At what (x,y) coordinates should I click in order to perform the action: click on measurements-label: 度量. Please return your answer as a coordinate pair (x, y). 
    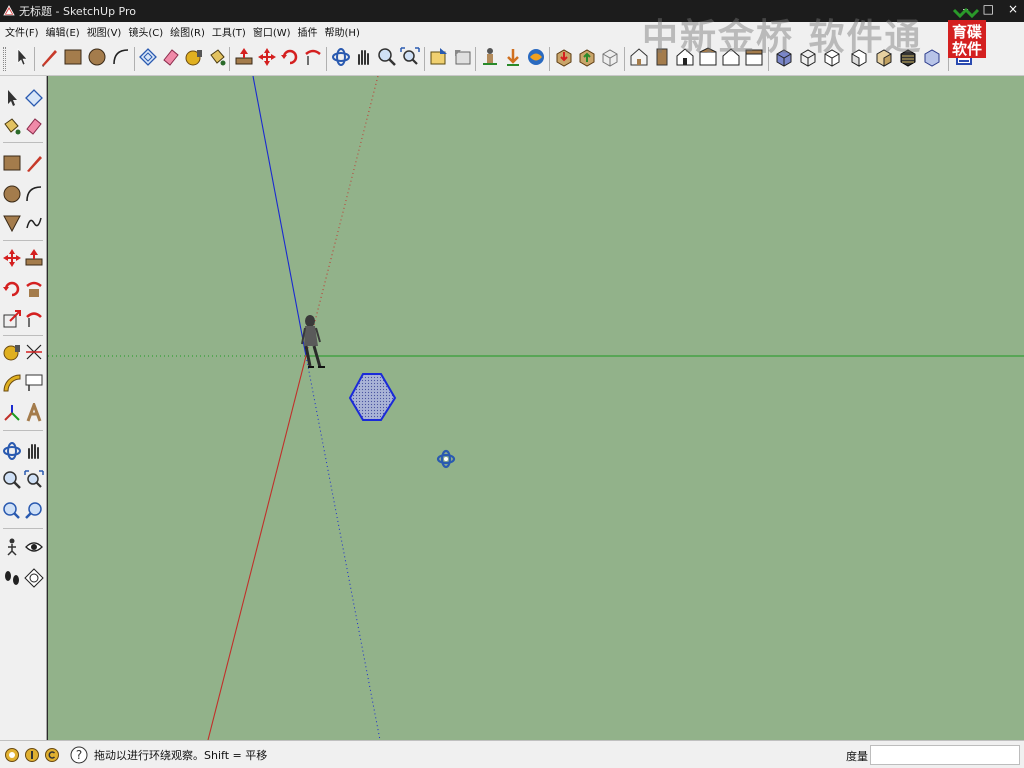
    Looking at the image, I should click on (857, 756).